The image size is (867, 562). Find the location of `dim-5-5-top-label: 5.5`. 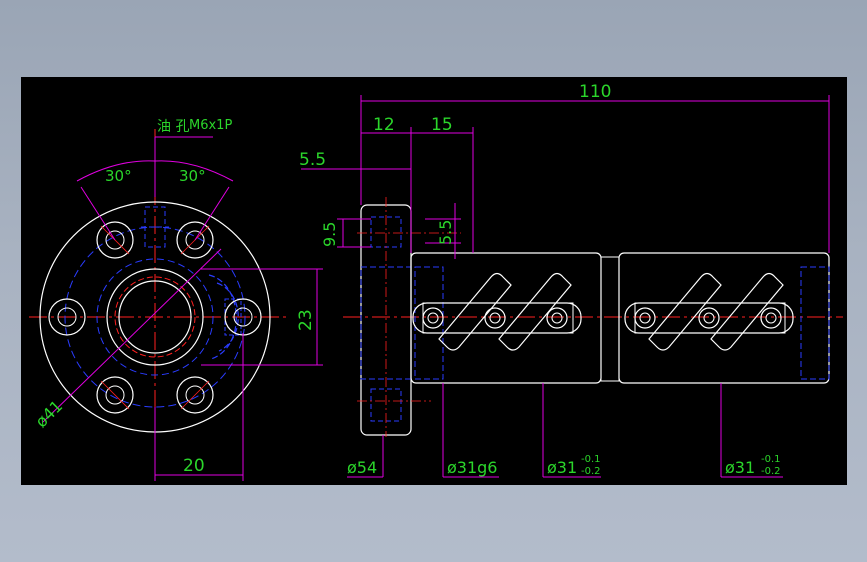

dim-5-5-top-label: 5.5 is located at coordinates (312, 160).